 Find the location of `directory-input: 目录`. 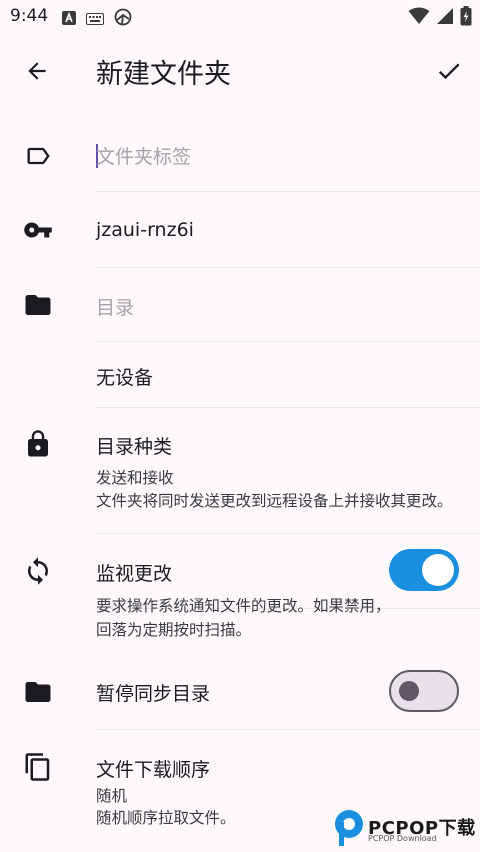

directory-input: 目录 is located at coordinates (115, 306).